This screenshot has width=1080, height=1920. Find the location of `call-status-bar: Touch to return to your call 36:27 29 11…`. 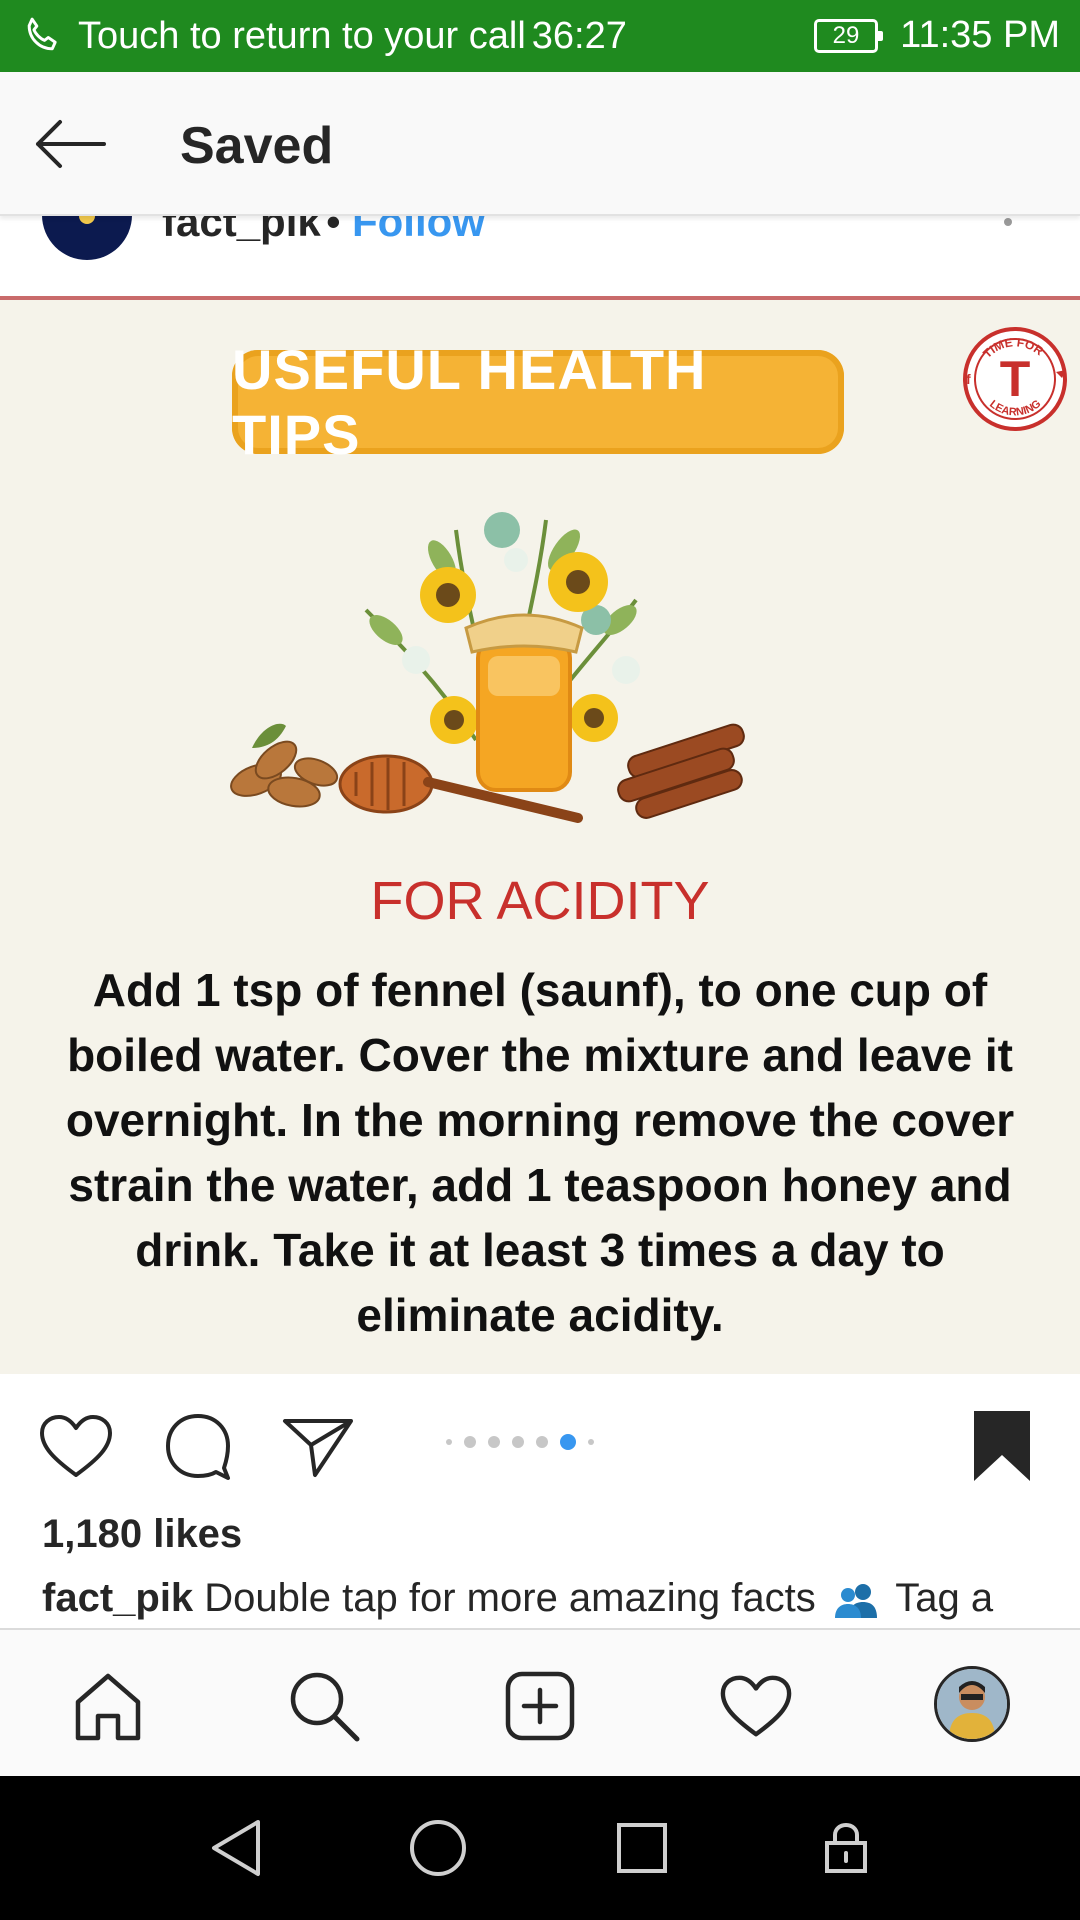

call-status-bar: Touch to return to your call 36:27 29 11… is located at coordinates (540, 36).